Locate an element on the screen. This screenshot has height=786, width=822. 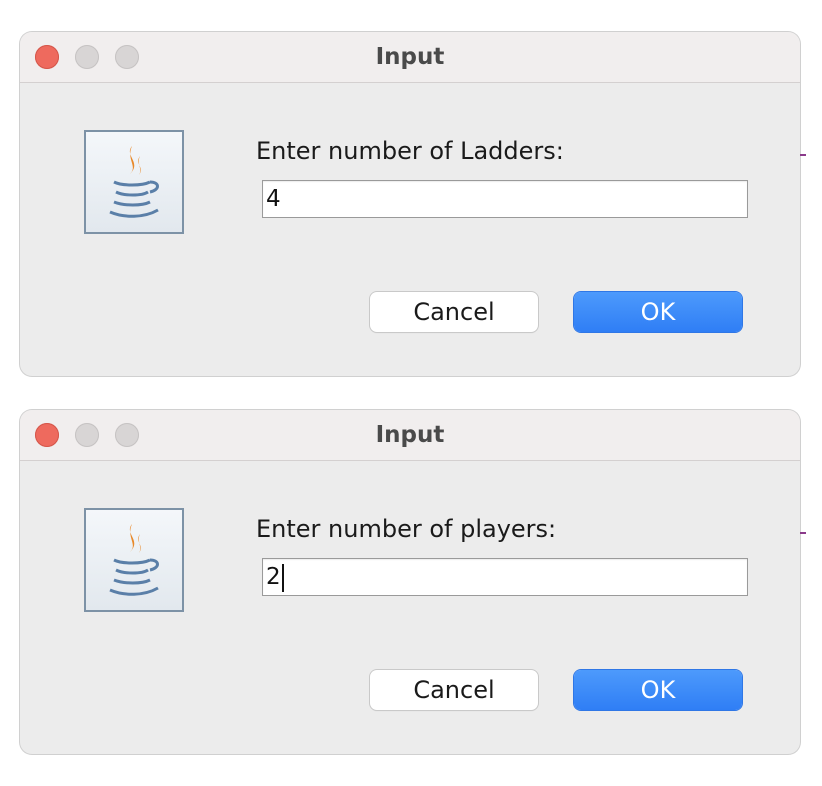
prompt-label: Enter number of players: is located at coordinates (406, 529).